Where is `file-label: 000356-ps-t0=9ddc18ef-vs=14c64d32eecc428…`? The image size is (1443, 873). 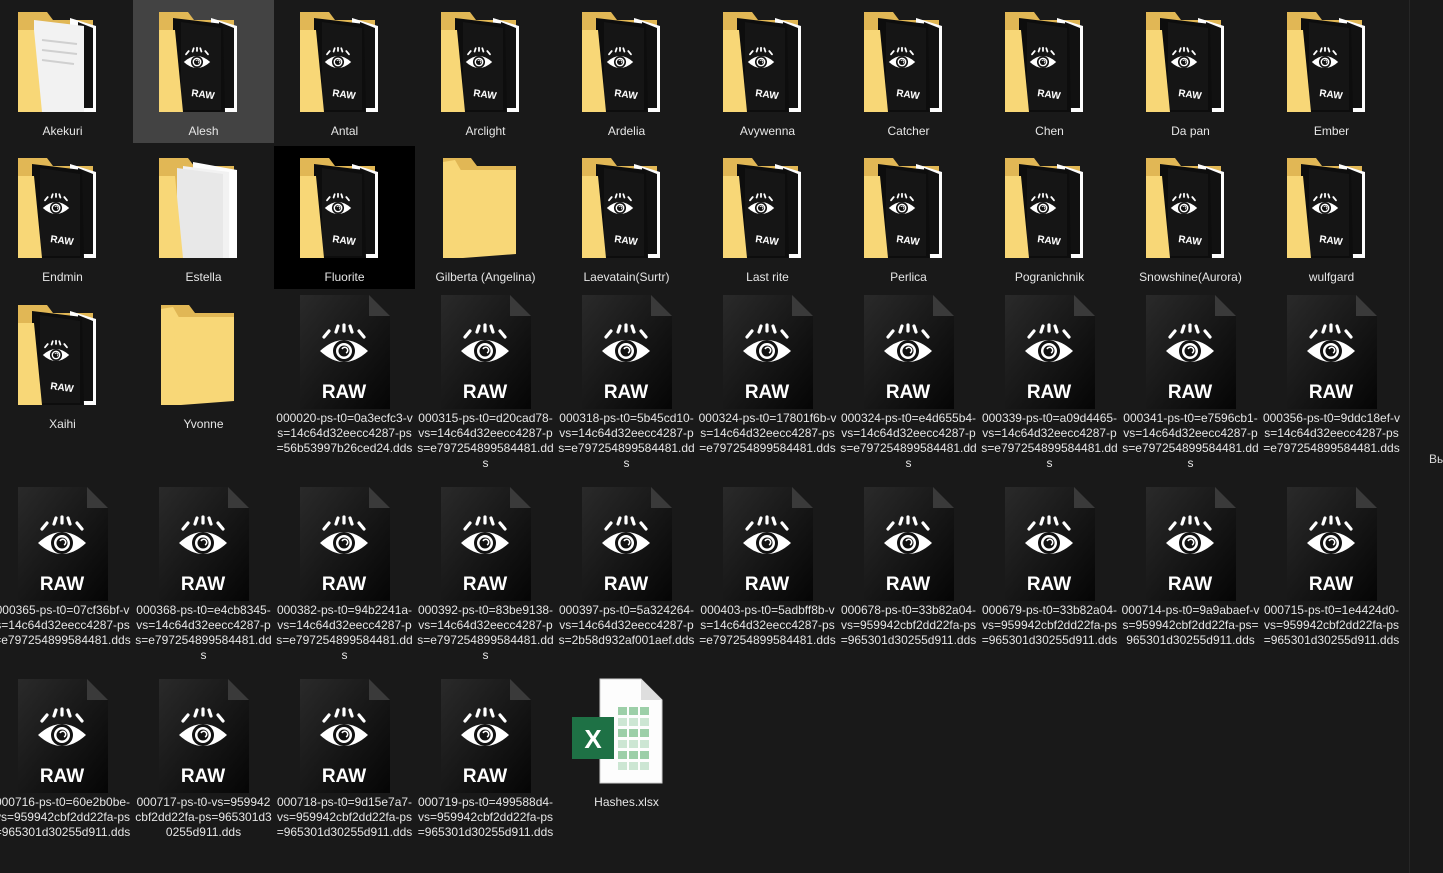 file-label: 000356-ps-t0=9ddc18ef-vs=14c64d32eecc428… is located at coordinates (1331, 433).